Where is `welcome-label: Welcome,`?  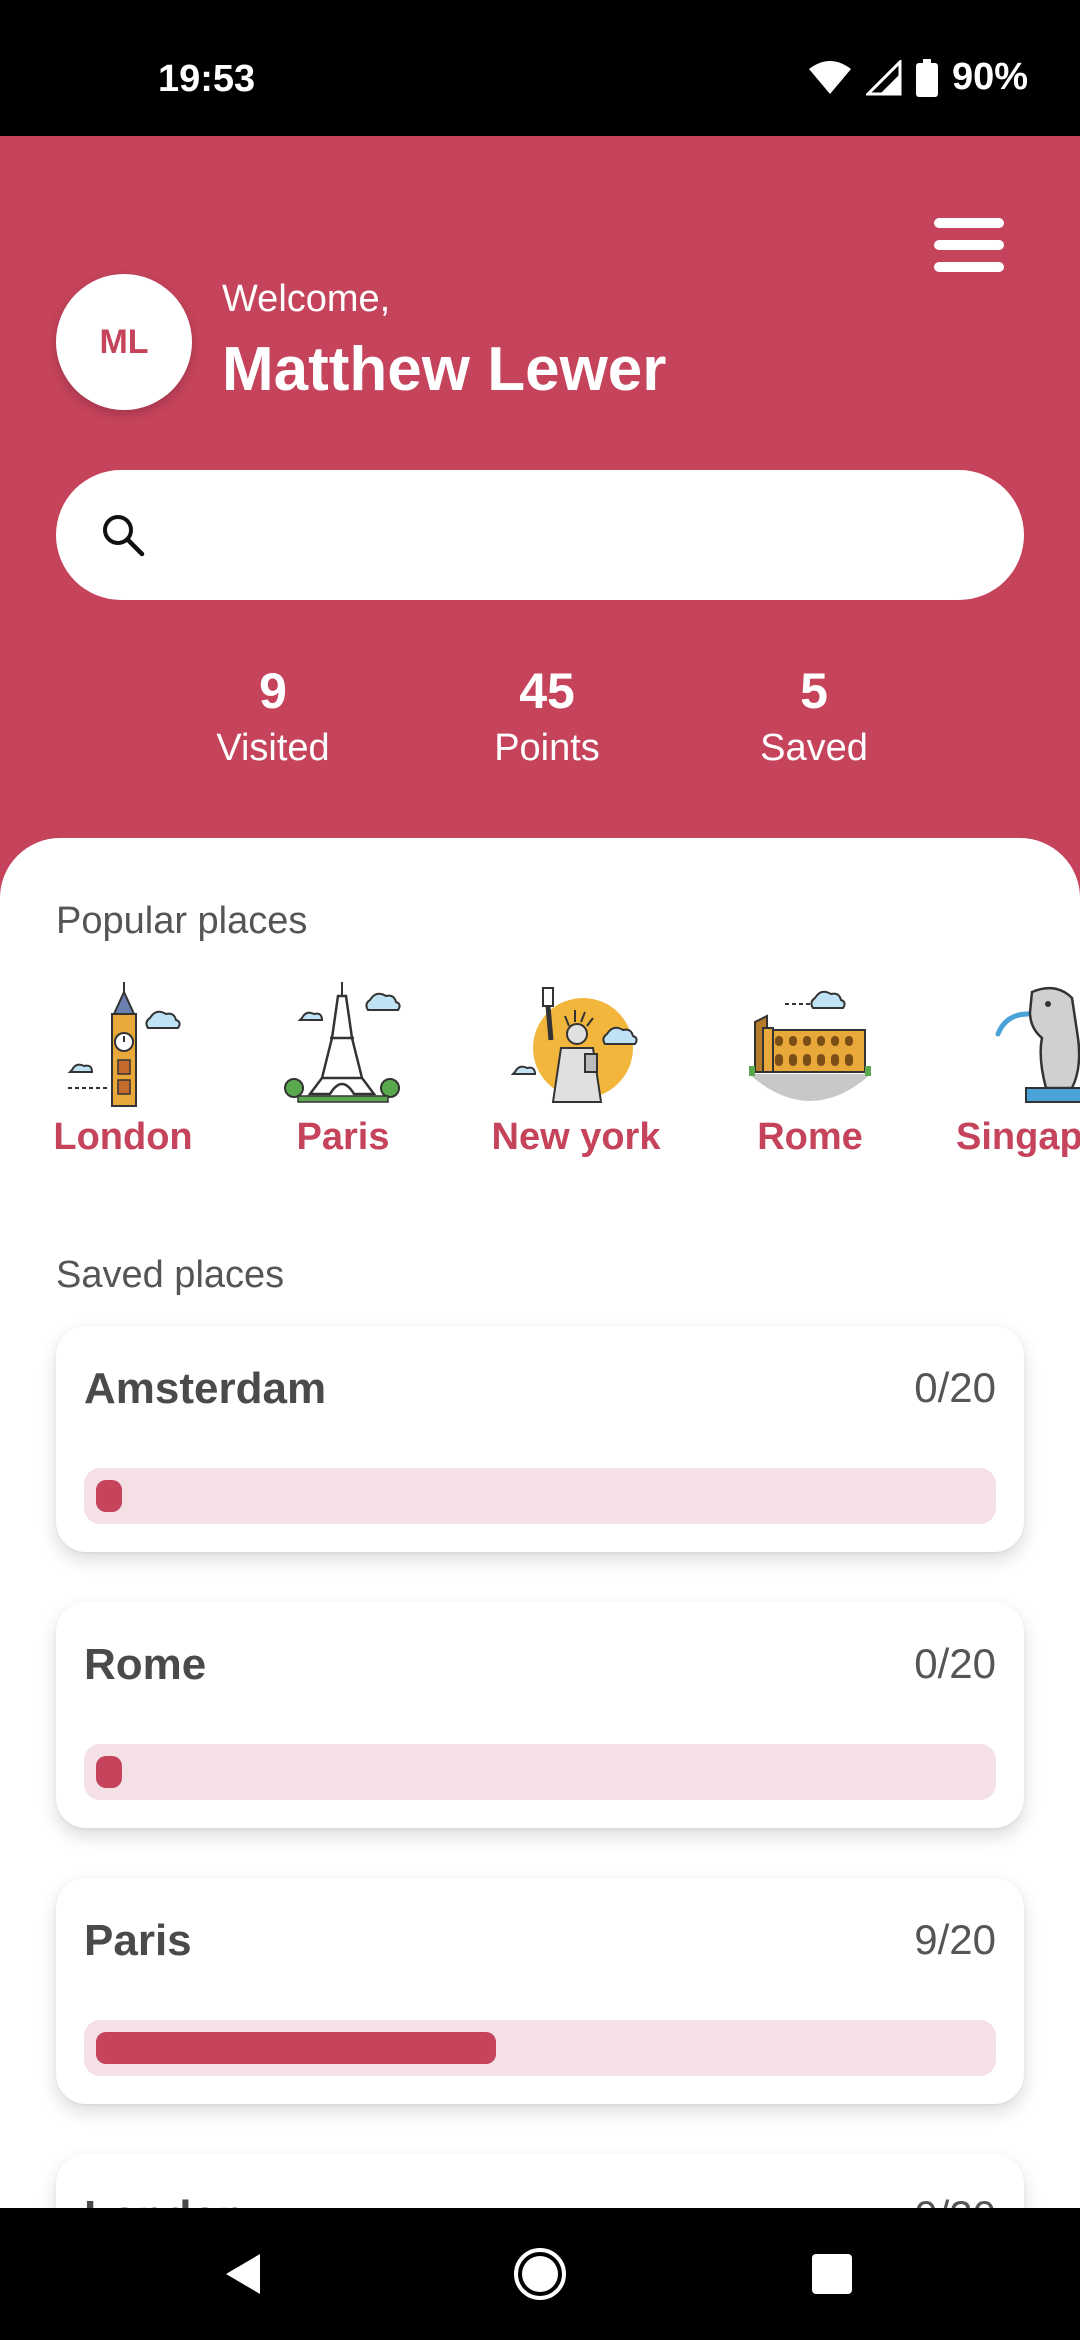
welcome-label: Welcome, is located at coordinates (306, 299).